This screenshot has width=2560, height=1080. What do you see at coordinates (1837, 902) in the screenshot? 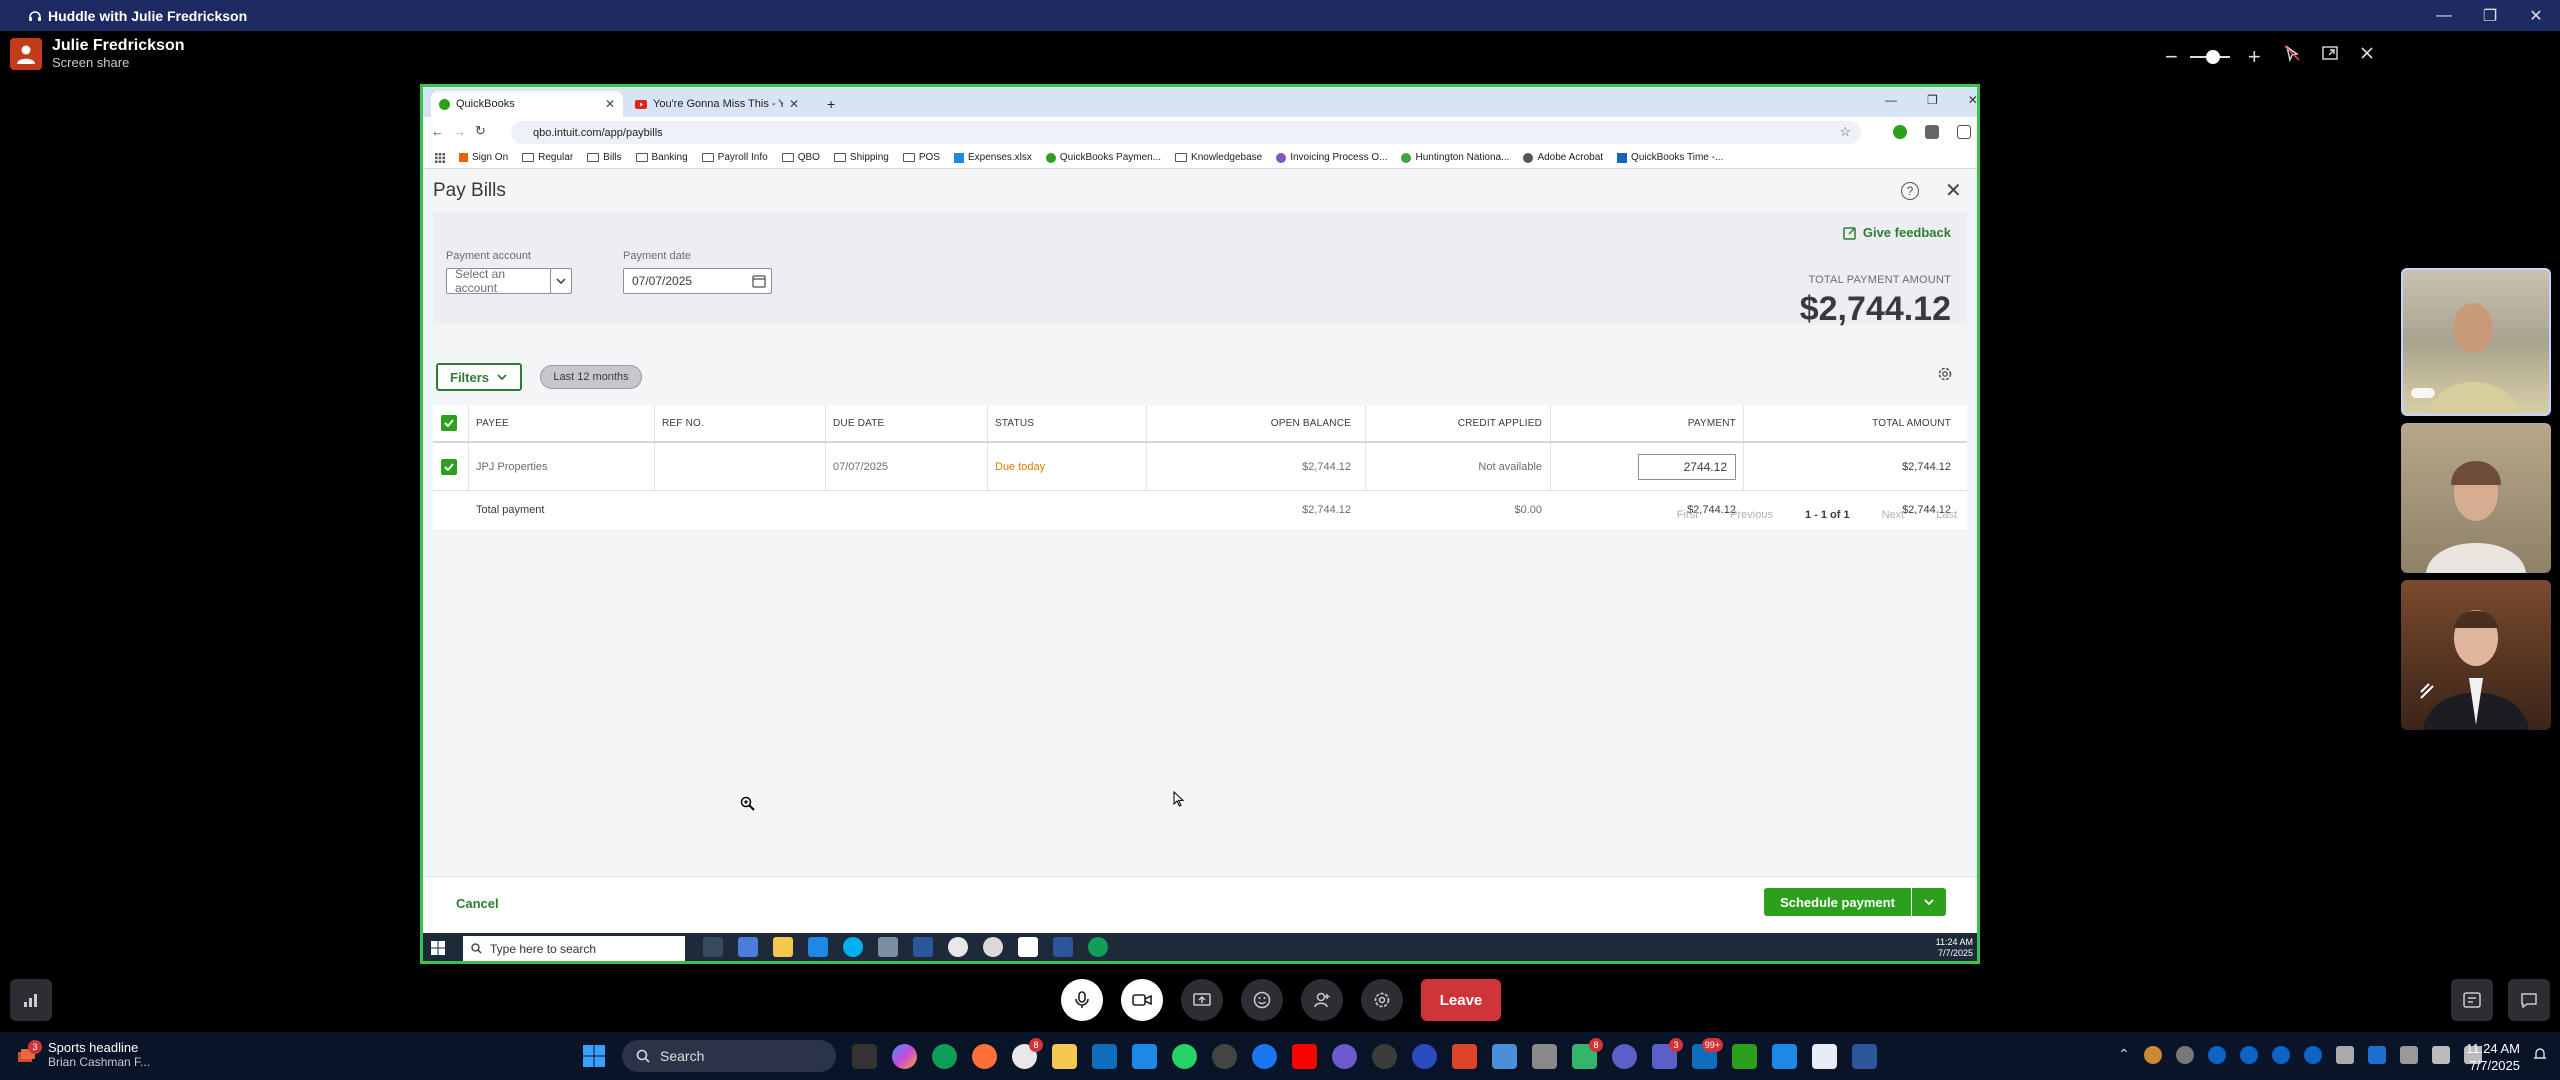
I see `schedule-payment-button: Schedule payment` at bounding box center [1837, 902].